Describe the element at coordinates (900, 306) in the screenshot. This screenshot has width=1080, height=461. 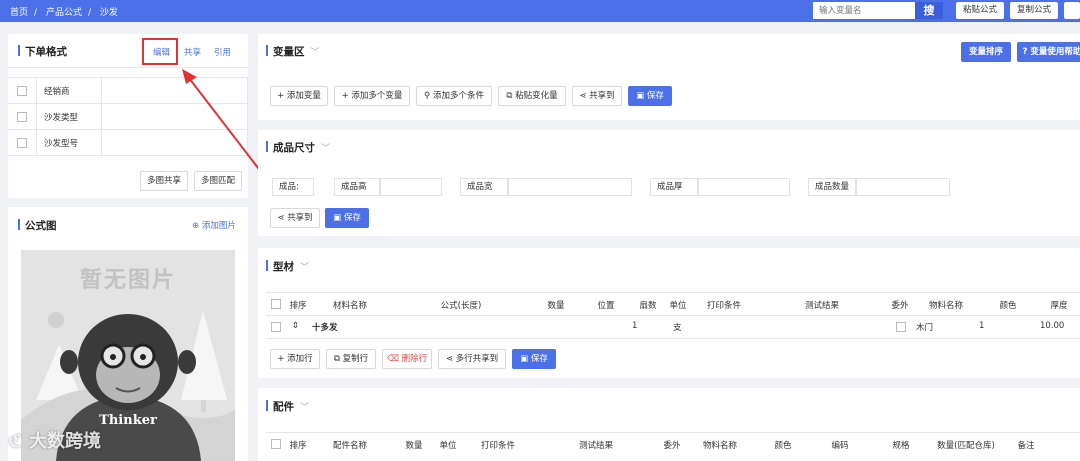
I see `profile-header-outsource: 委外` at that location.